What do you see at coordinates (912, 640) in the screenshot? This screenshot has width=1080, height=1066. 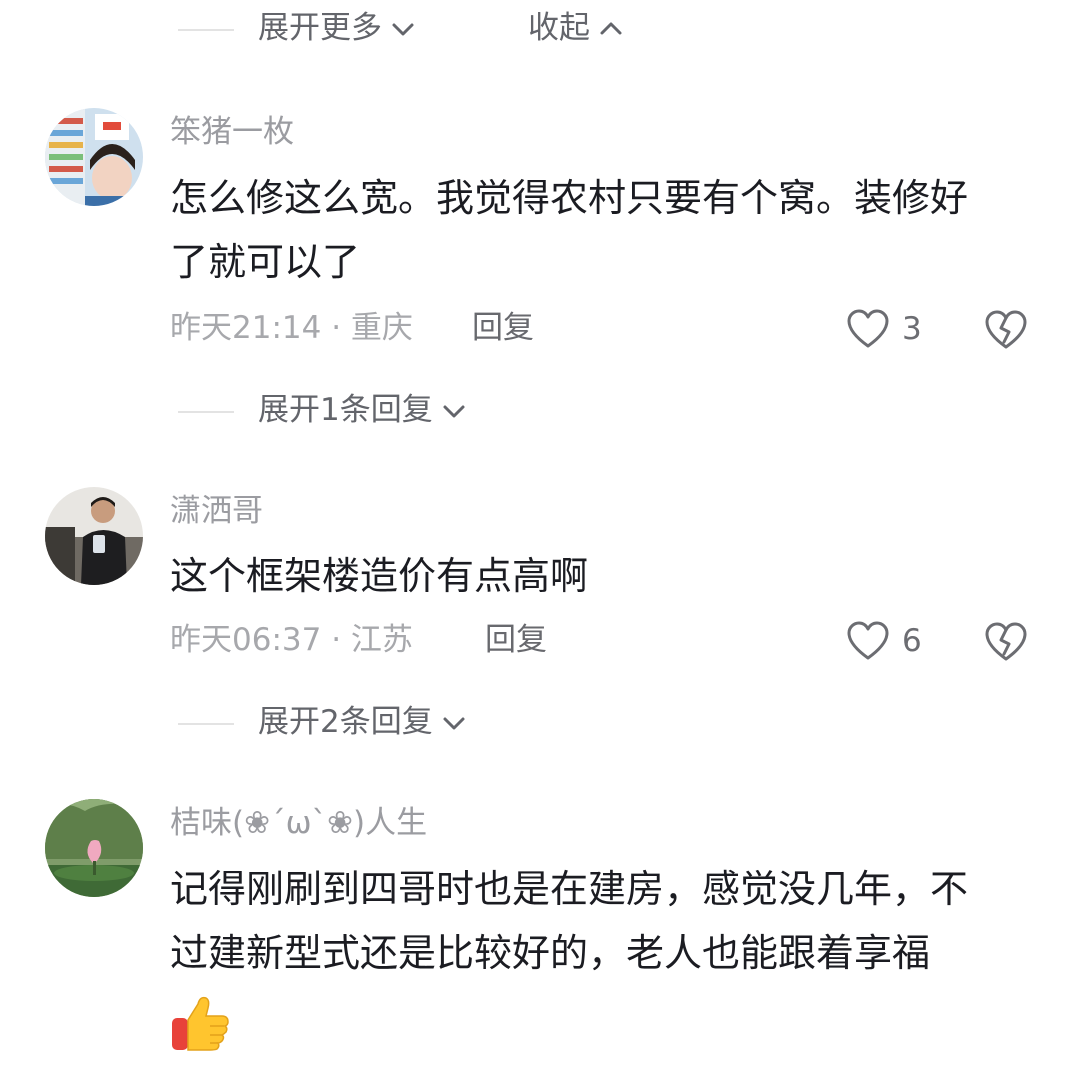 I see `like-count: 6` at bounding box center [912, 640].